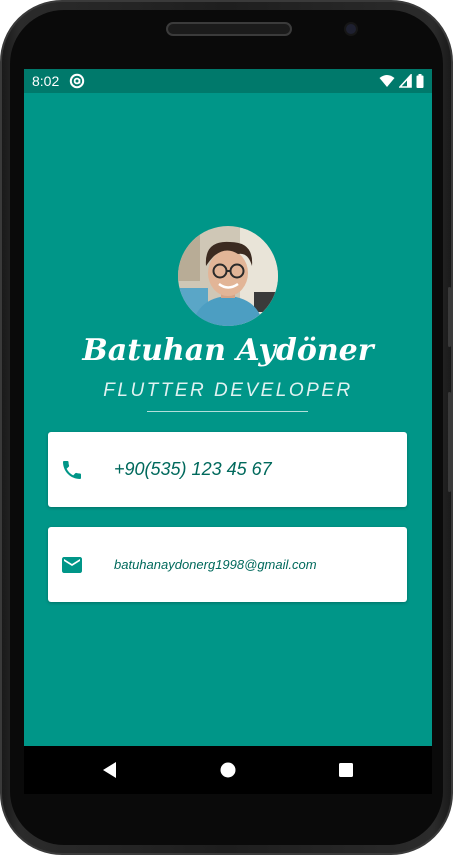  What do you see at coordinates (387, 81) in the screenshot?
I see `wifi-icon` at bounding box center [387, 81].